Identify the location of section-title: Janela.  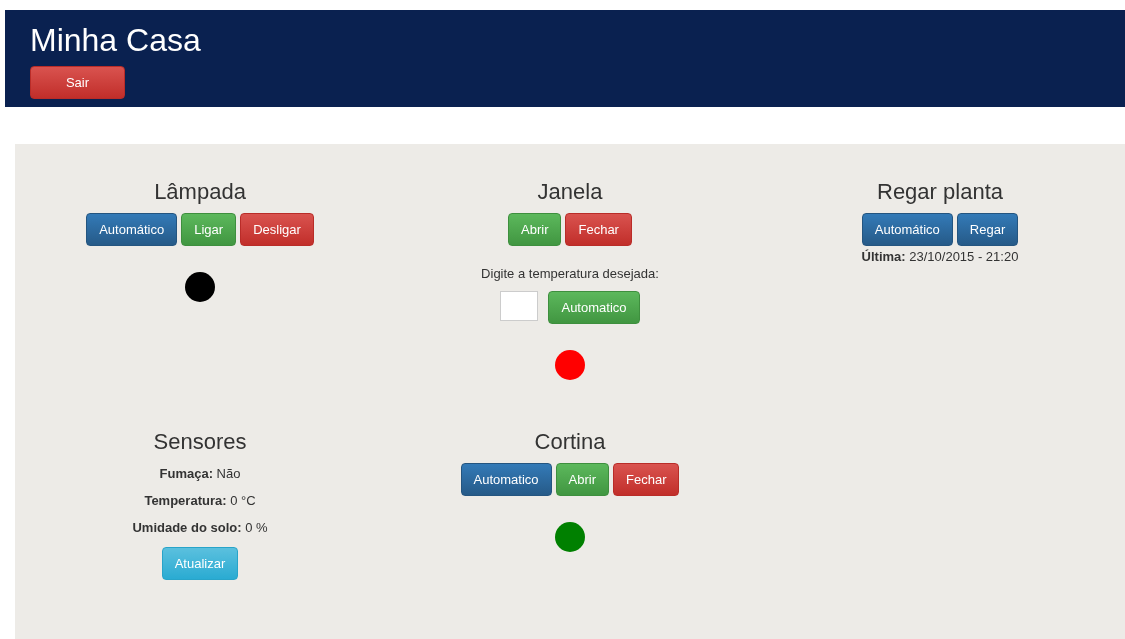
(570, 192).